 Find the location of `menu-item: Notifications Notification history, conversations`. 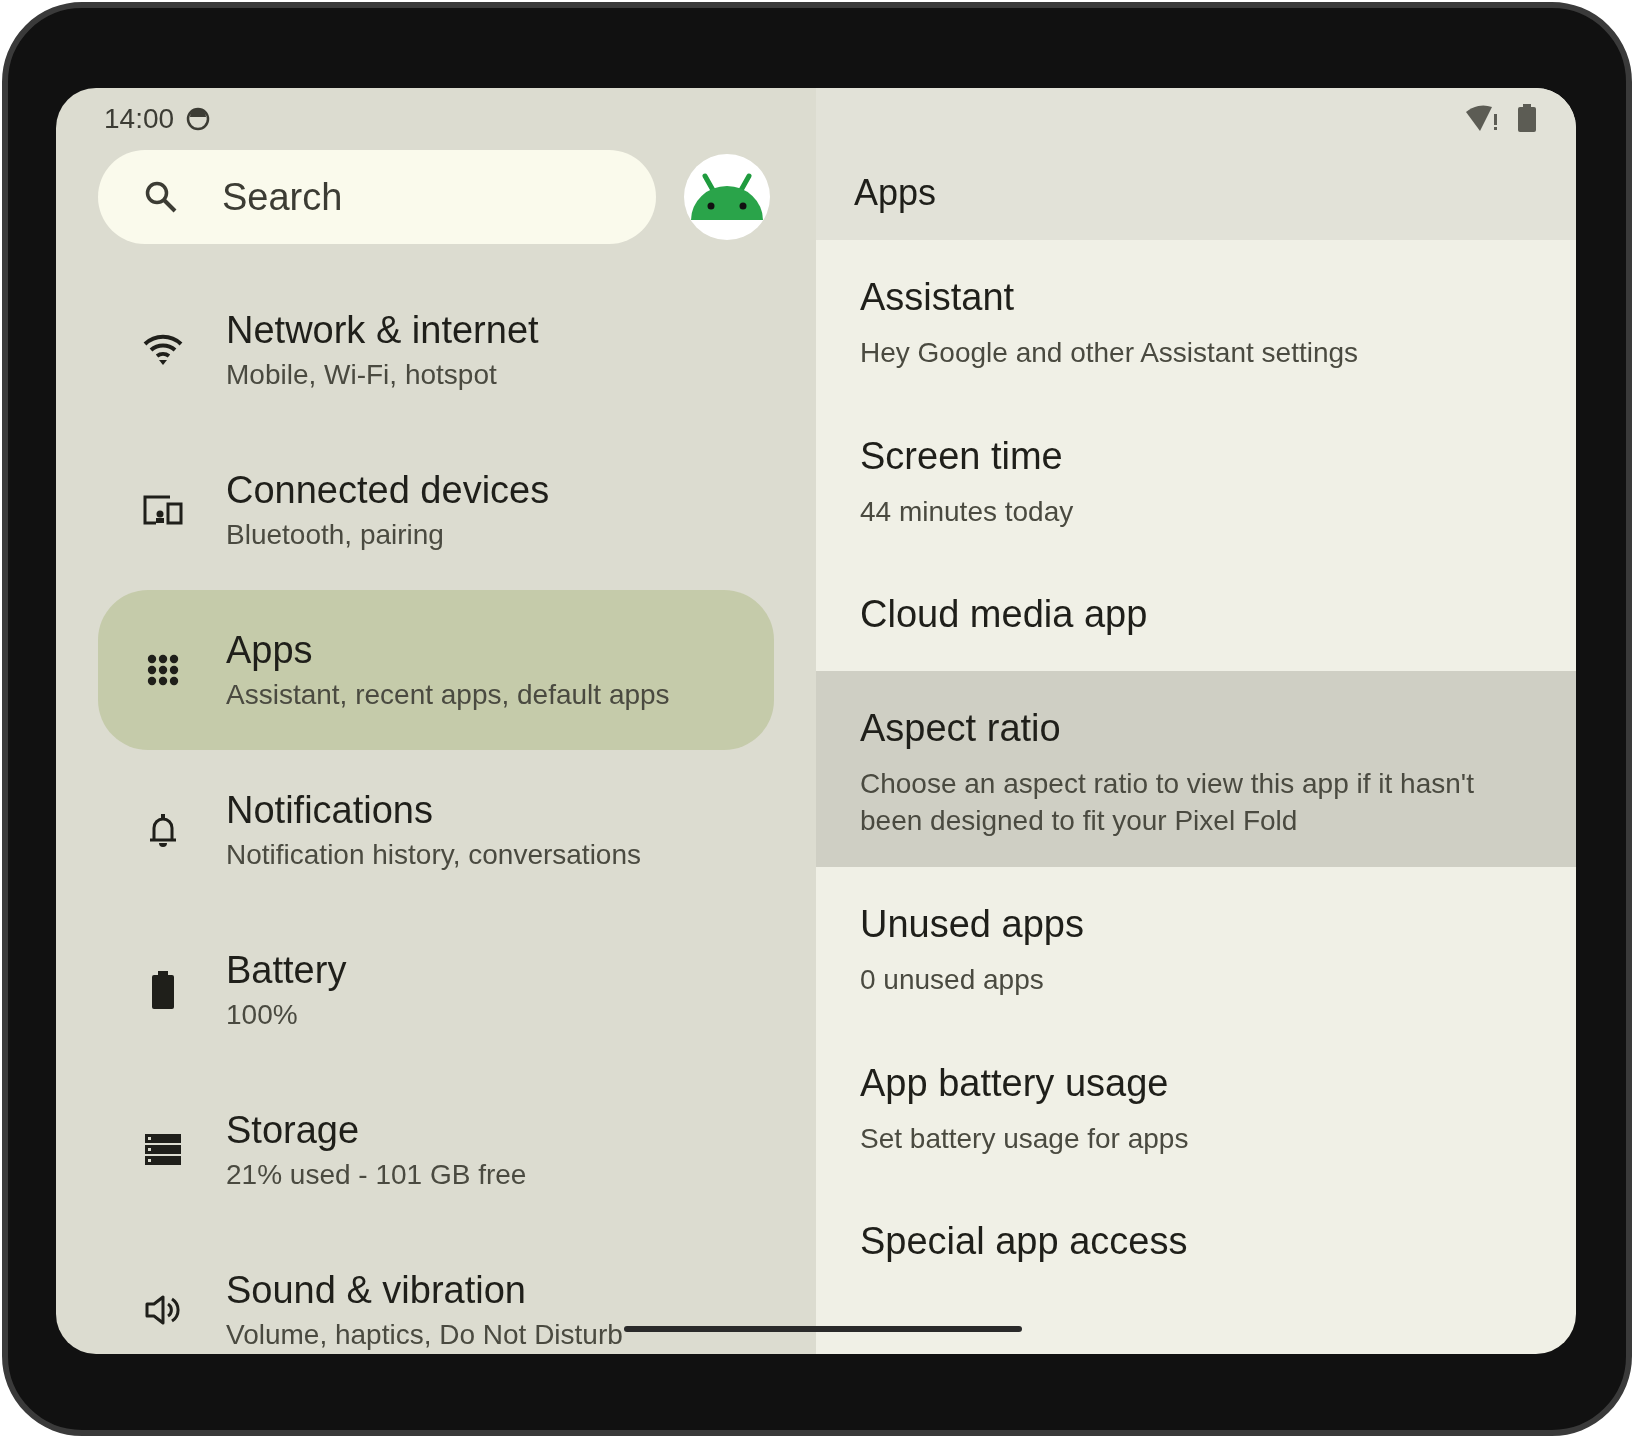

menu-item: Notifications Notification history, conversations is located at coordinates (436, 830).